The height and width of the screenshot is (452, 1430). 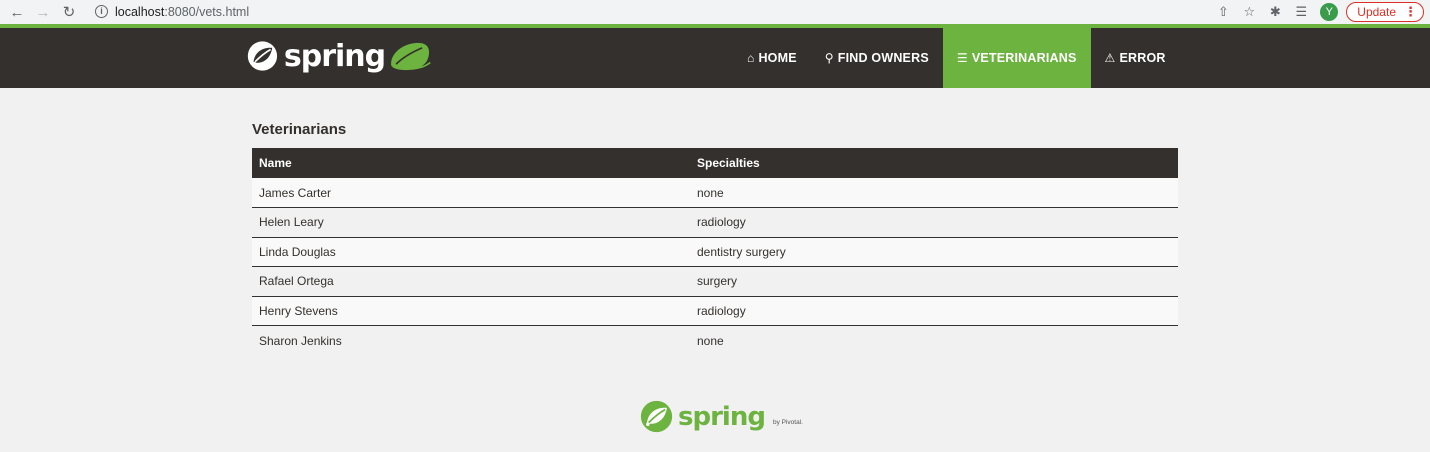 I want to click on table-header-row: Name Specialties, so click(x=715, y=163).